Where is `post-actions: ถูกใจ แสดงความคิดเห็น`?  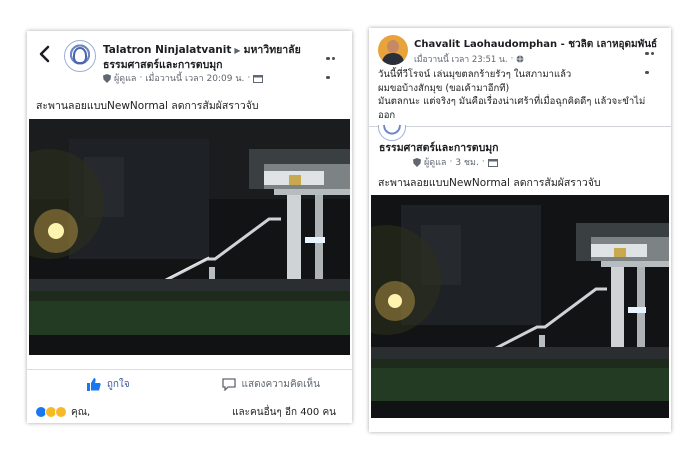 post-actions: ถูกใจ แสดงความคิดเห็น is located at coordinates (189, 384).